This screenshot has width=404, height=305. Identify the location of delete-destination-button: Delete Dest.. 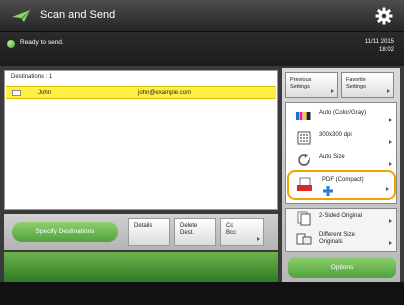
(195, 232).